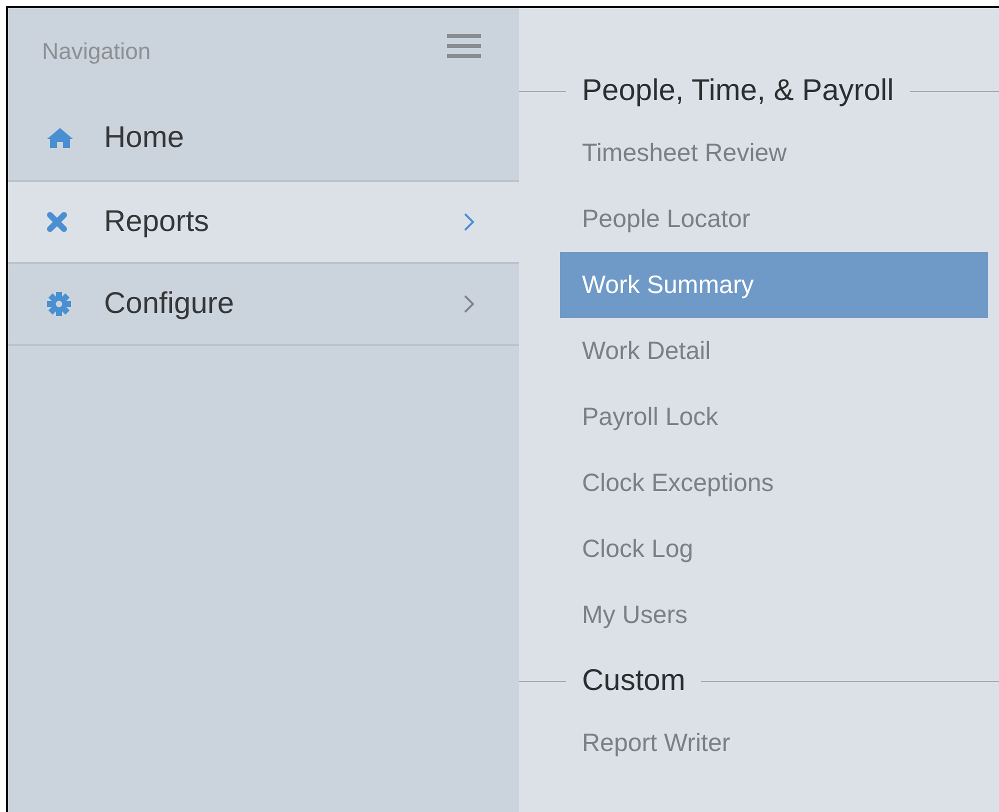 The width and height of the screenshot is (999, 812). Describe the element at coordinates (60, 138) in the screenshot. I see `home-icon` at that location.